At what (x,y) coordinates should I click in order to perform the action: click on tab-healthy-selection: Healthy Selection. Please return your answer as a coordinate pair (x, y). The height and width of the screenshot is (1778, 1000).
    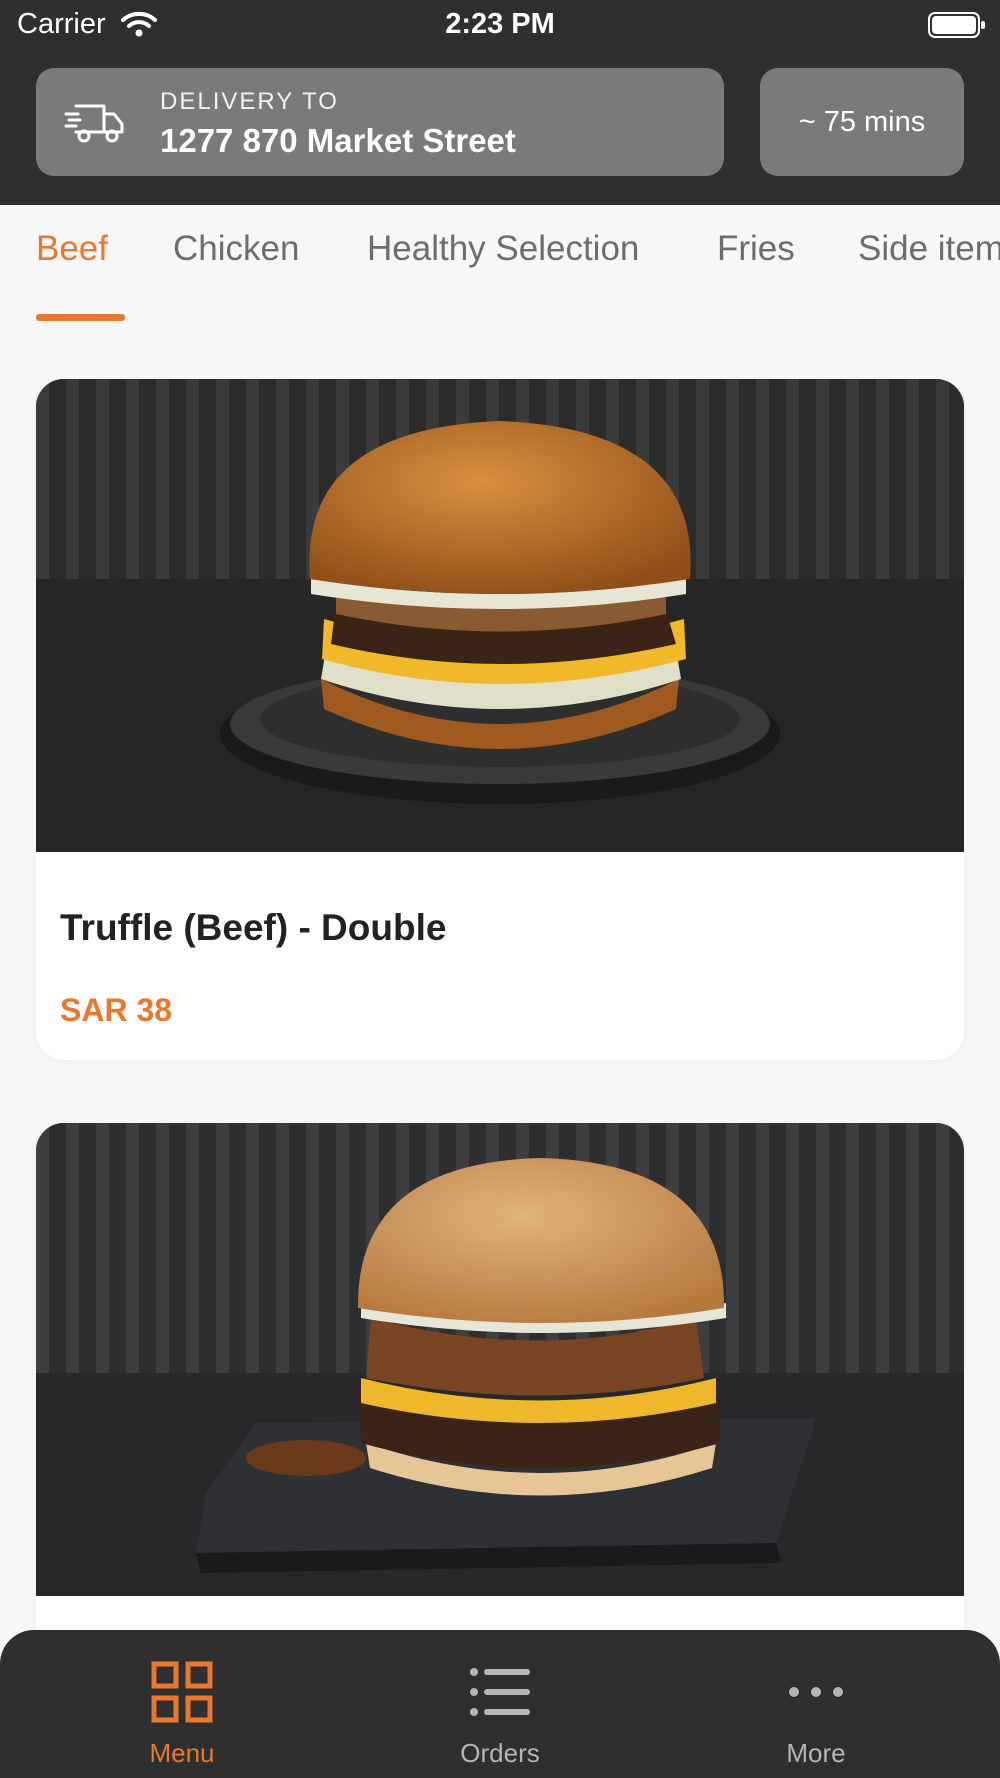
    Looking at the image, I should click on (503, 249).